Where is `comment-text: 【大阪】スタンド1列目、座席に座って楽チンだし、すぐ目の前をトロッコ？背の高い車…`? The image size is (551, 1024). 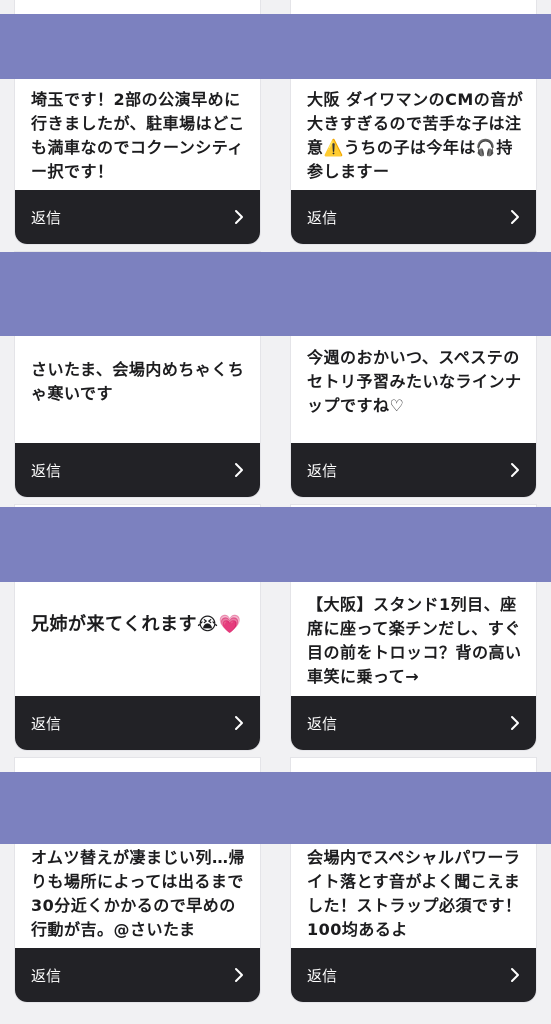
comment-text: 【大阪】スタンド1列目、座席に座って楽チンだし、すぐ目の前をトロッコ？背の高い車… is located at coordinates (414, 640).